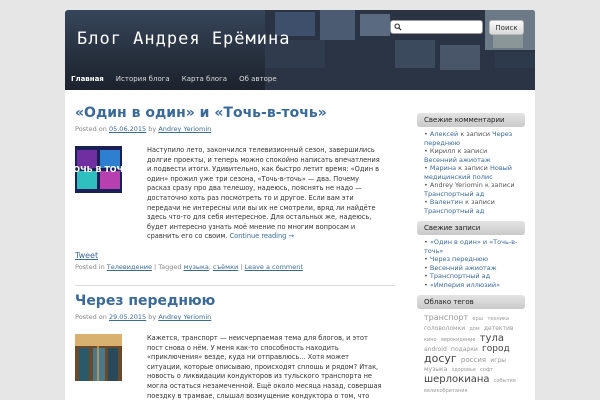  Describe the element at coordinates (457, 155) in the screenshot. I see `list-item: • Кирилл к записи Весенний ажиотаж` at that location.